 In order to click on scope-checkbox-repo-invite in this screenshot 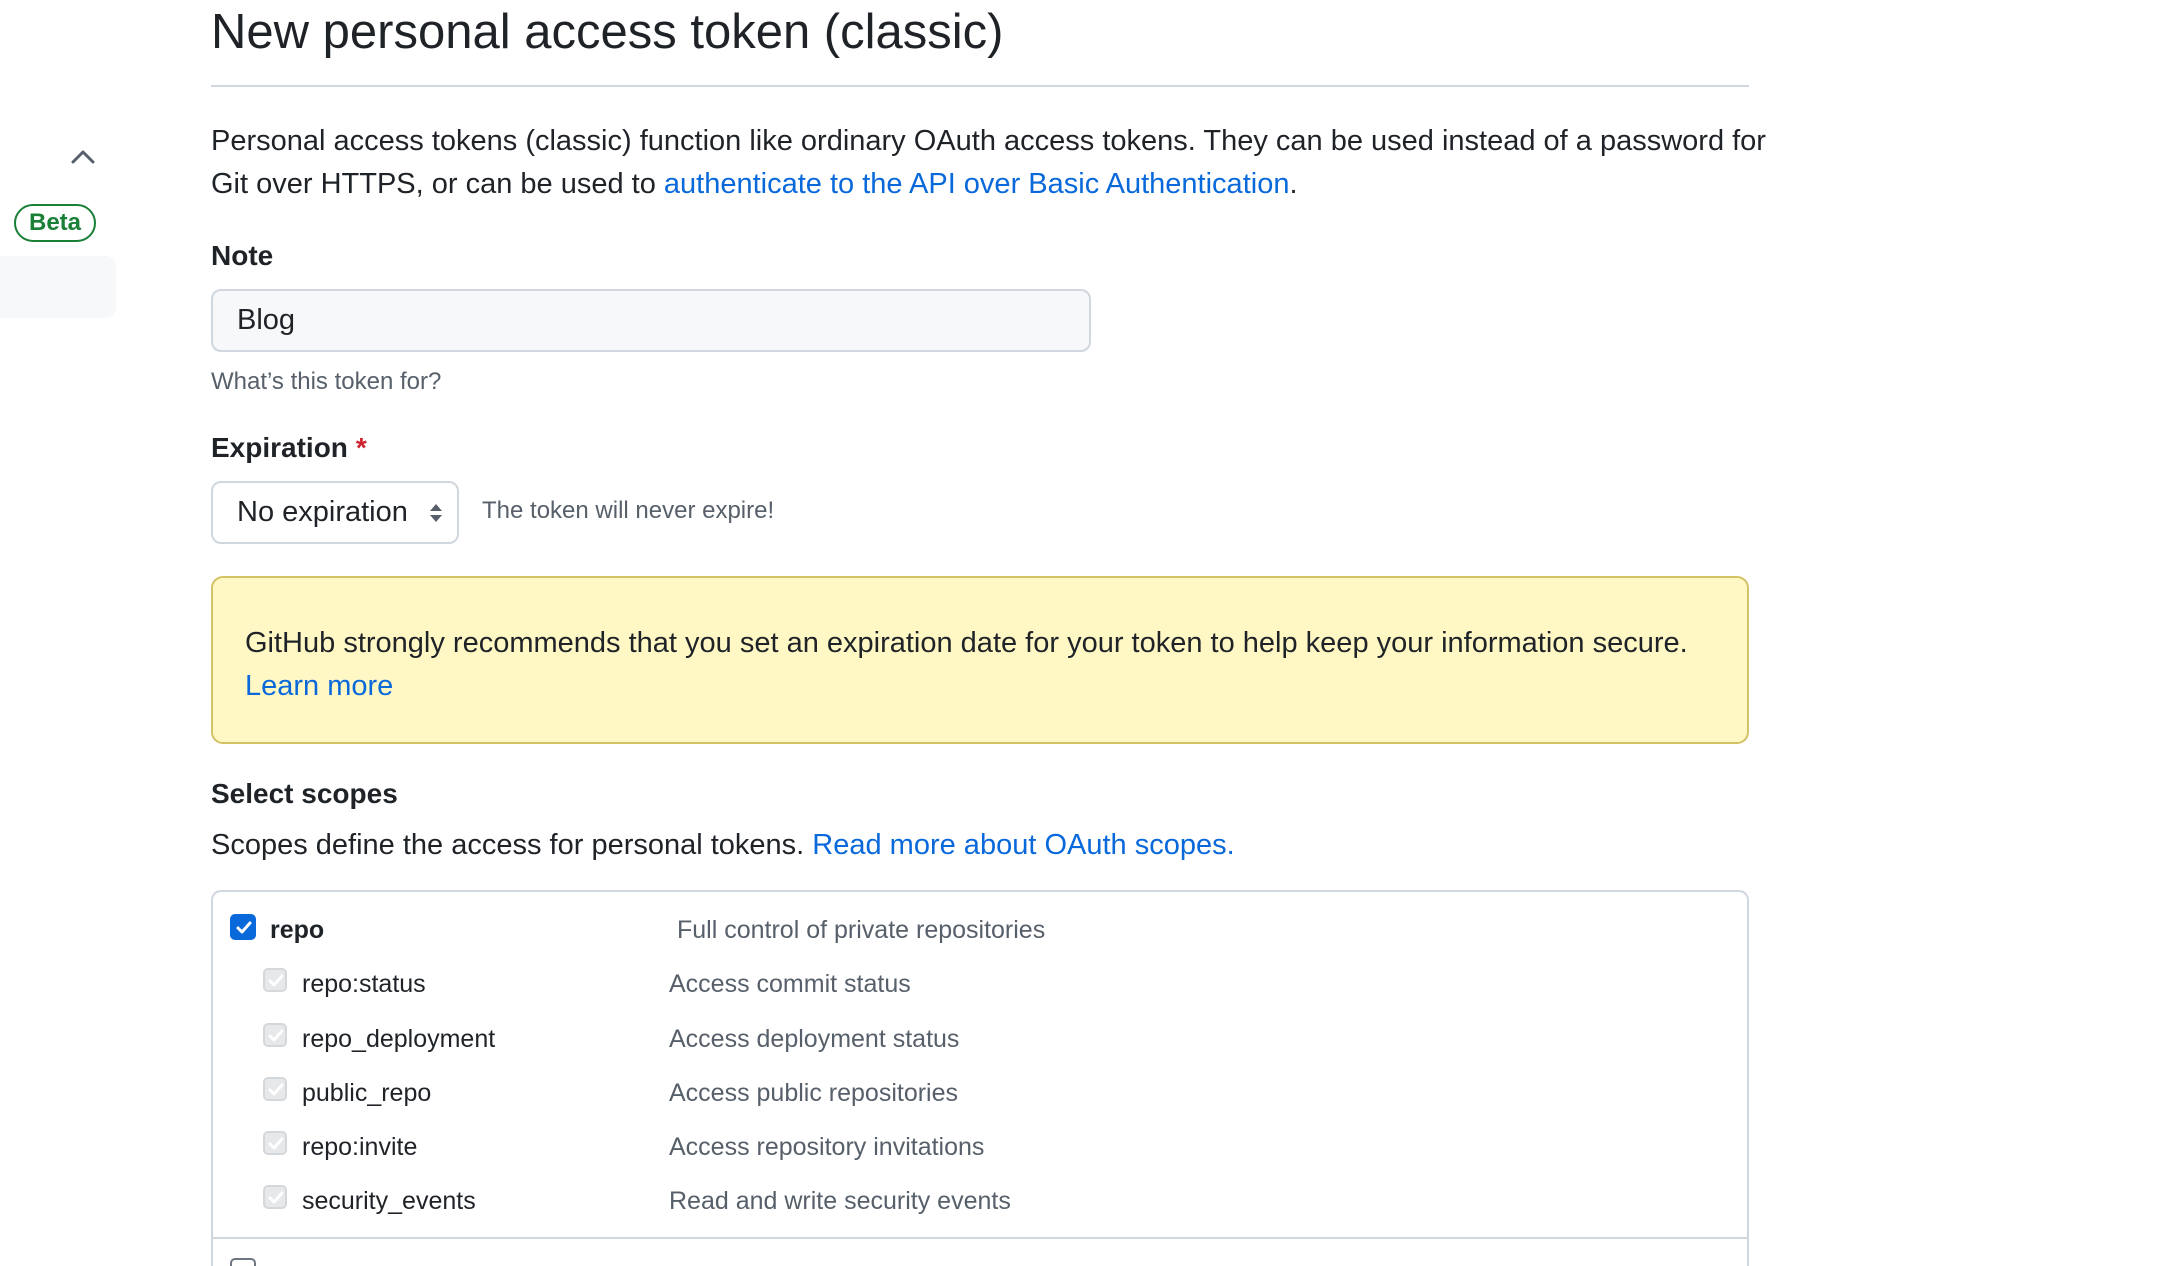, I will do `click(275, 1143)`.